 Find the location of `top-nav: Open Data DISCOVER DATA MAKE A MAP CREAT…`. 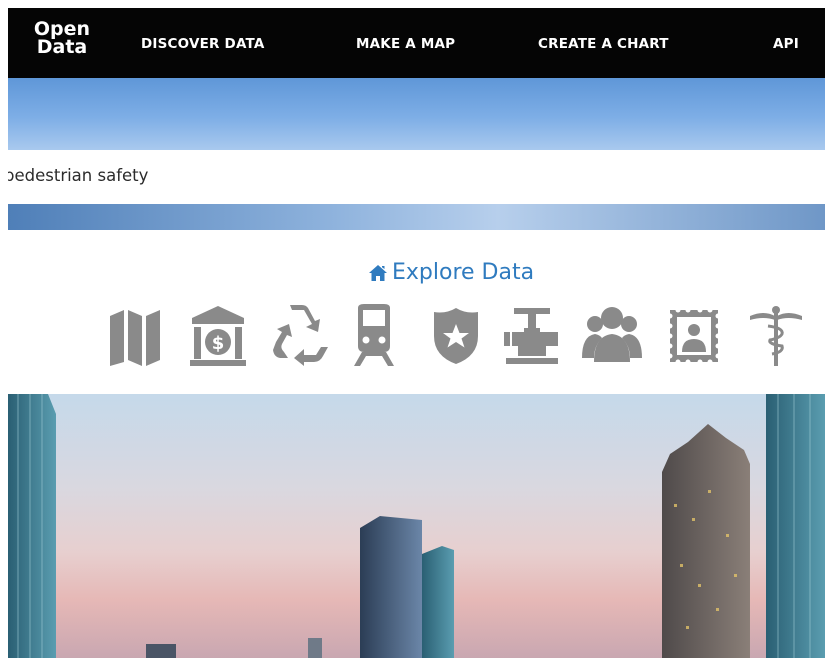

top-nav: Open Data DISCOVER DATA MAKE A MAP CREAT… is located at coordinates (416, 43).